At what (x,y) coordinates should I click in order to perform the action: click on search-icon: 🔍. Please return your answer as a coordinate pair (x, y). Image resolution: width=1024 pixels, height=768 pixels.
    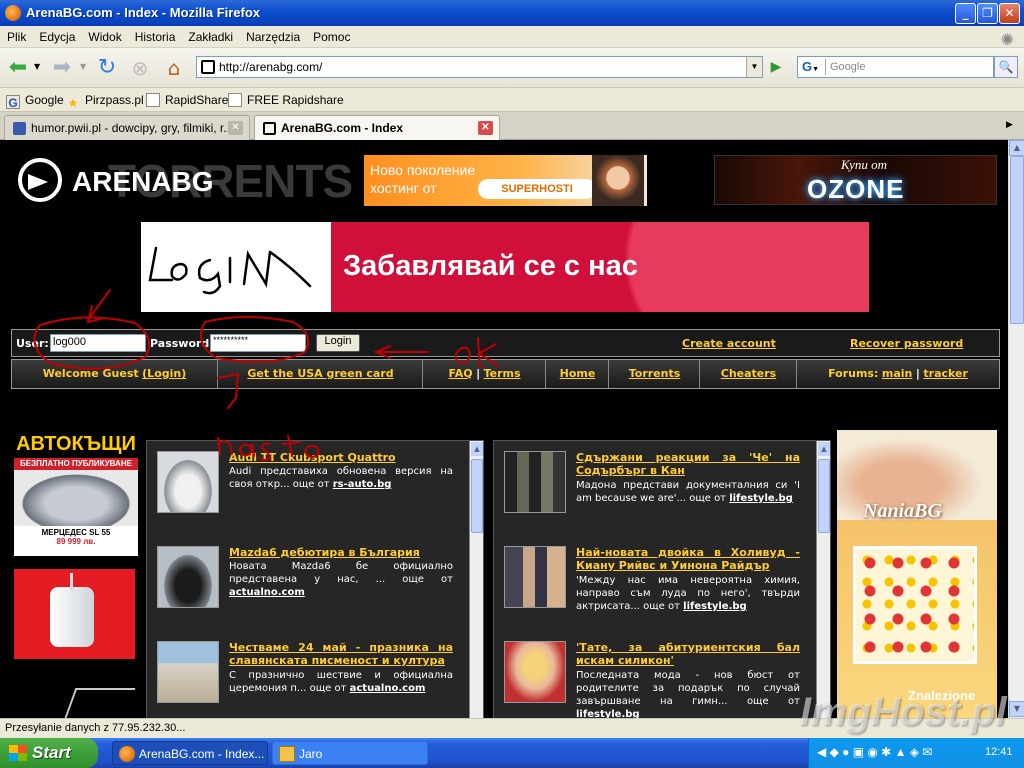
    Looking at the image, I should click on (1006, 67).